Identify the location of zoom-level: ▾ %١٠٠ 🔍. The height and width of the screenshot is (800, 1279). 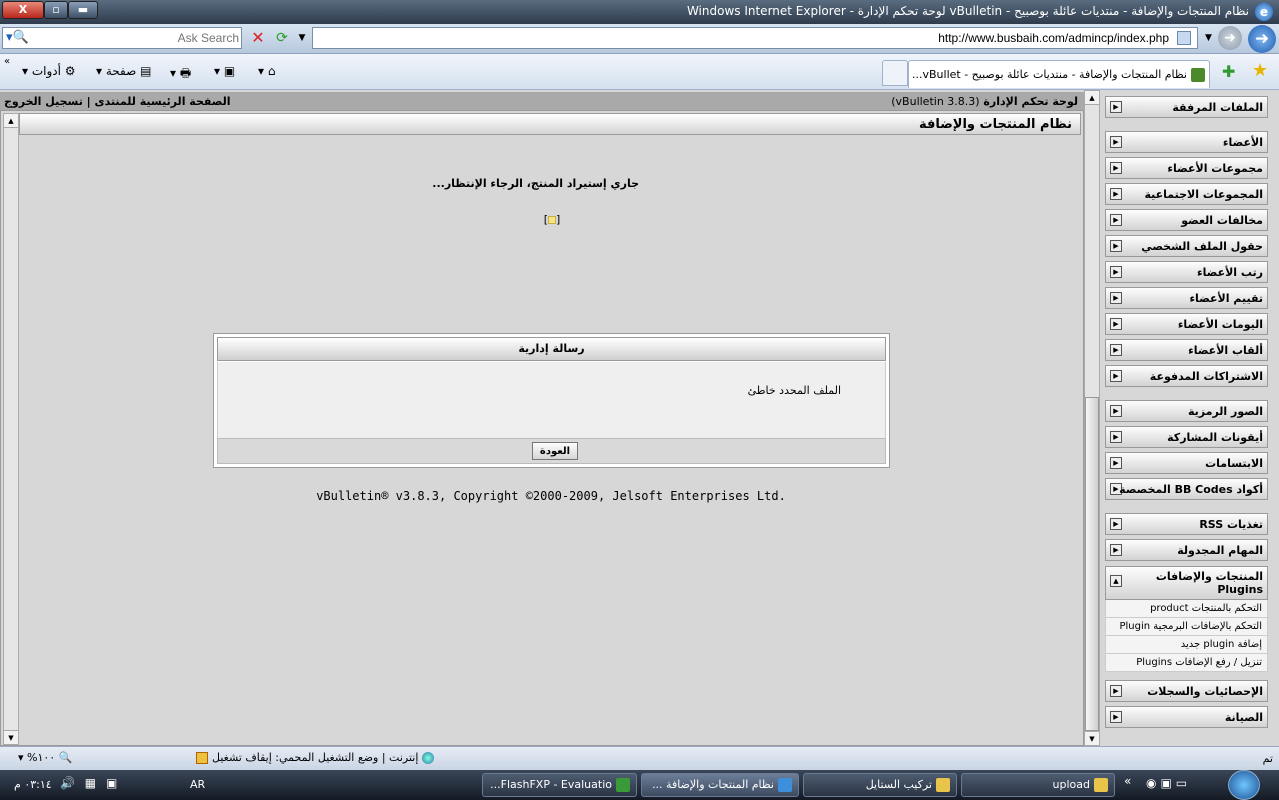
(45, 757).